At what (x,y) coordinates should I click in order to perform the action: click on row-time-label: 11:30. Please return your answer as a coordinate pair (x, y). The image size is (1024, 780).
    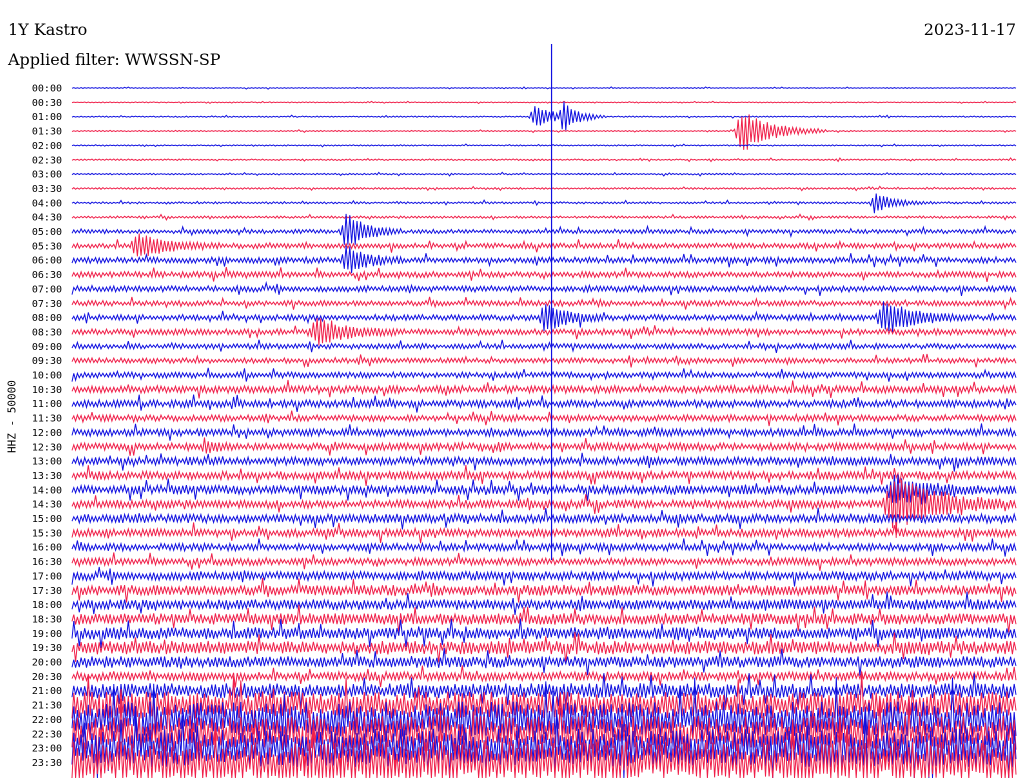
    Looking at the image, I should click on (47, 419).